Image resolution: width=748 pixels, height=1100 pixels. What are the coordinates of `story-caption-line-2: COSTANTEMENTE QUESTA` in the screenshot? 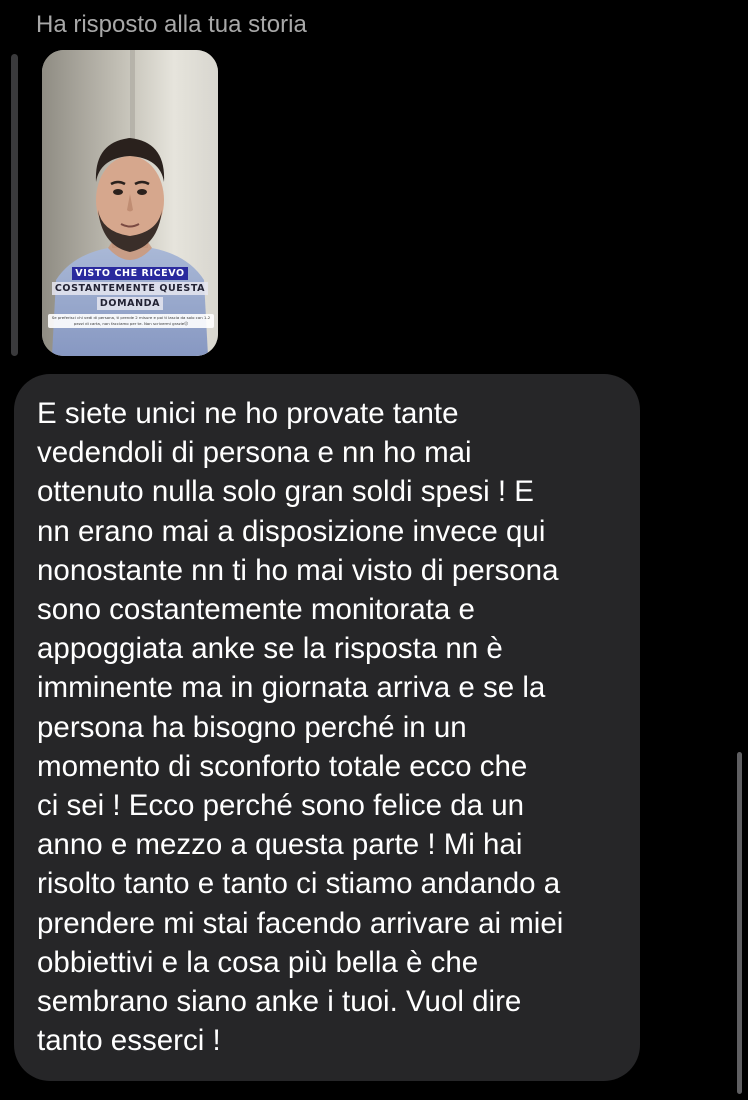 It's located at (130, 288).